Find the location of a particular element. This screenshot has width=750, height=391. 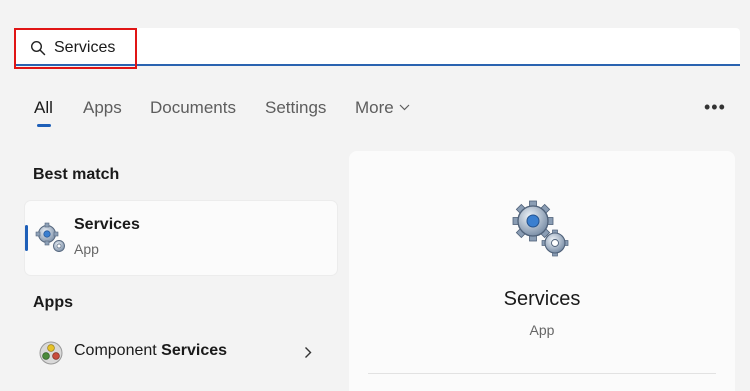

apps-heading: Apps is located at coordinates (53, 302).